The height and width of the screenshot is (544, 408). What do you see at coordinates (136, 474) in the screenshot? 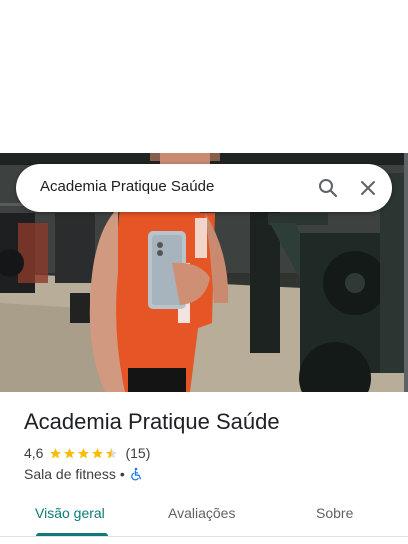
I see `wheelchair-icon` at bounding box center [136, 474].